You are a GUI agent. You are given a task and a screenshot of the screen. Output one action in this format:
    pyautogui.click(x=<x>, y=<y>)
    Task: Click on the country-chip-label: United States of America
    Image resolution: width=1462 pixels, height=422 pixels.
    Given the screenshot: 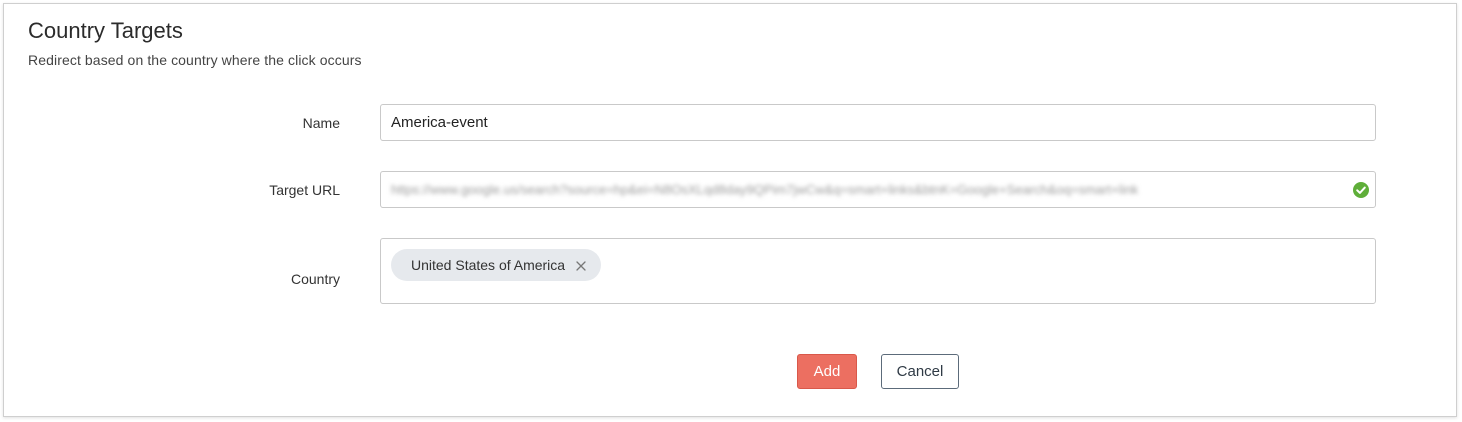 What is the action you would take?
    pyautogui.click(x=488, y=265)
    